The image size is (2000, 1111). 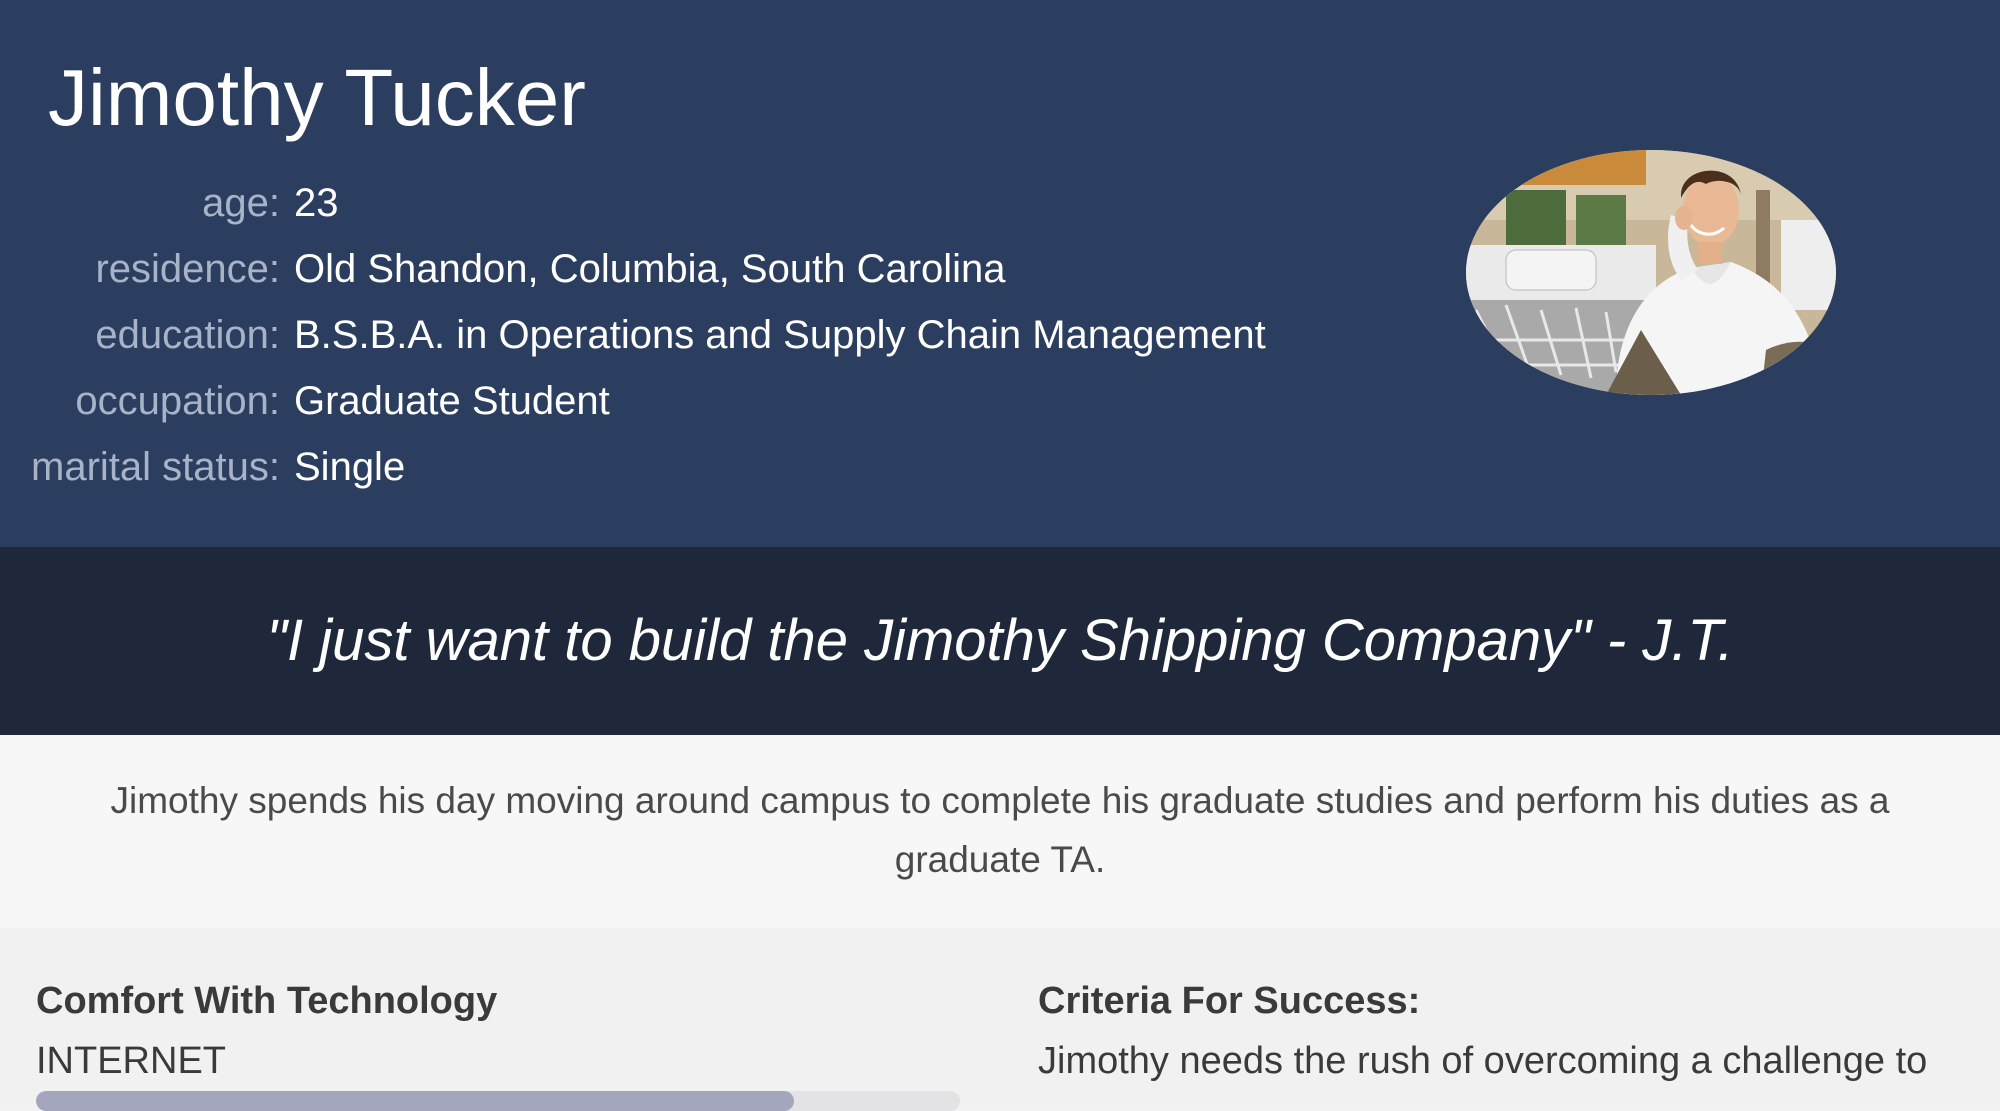 I want to click on detail-value: Graduate Student, so click(x=452, y=401).